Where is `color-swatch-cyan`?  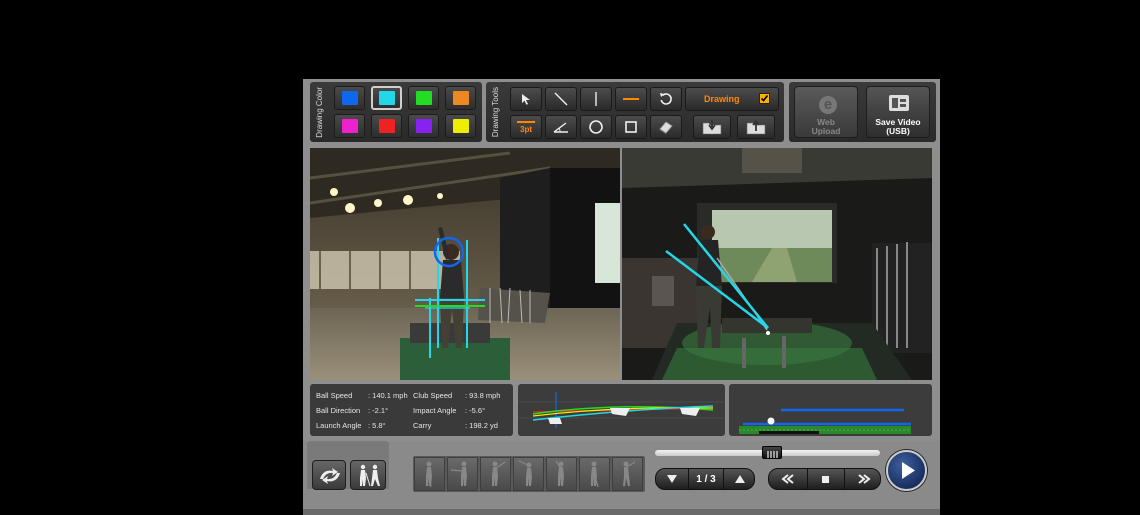 color-swatch-cyan is located at coordinates (386, 98).